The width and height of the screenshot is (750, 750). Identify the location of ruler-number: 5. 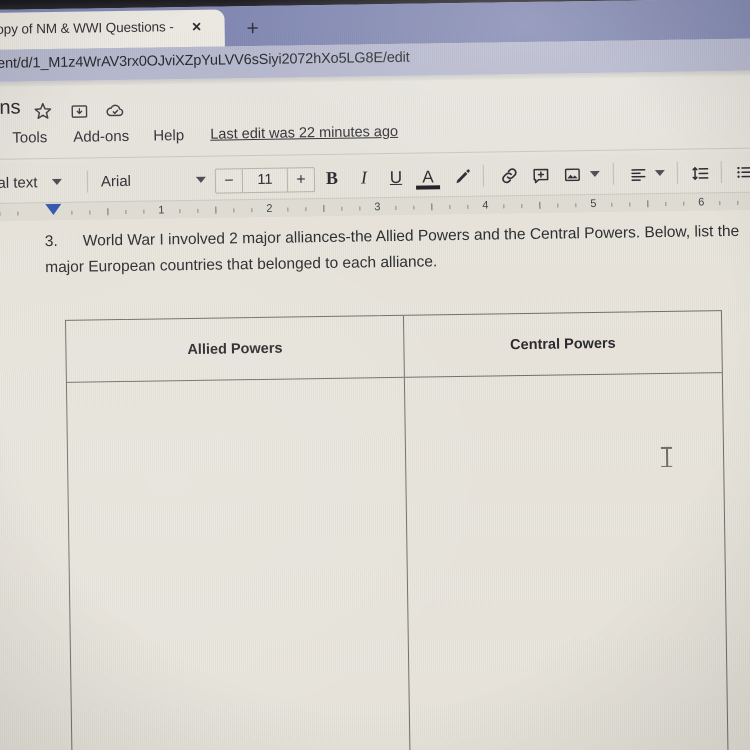
(593, 204).